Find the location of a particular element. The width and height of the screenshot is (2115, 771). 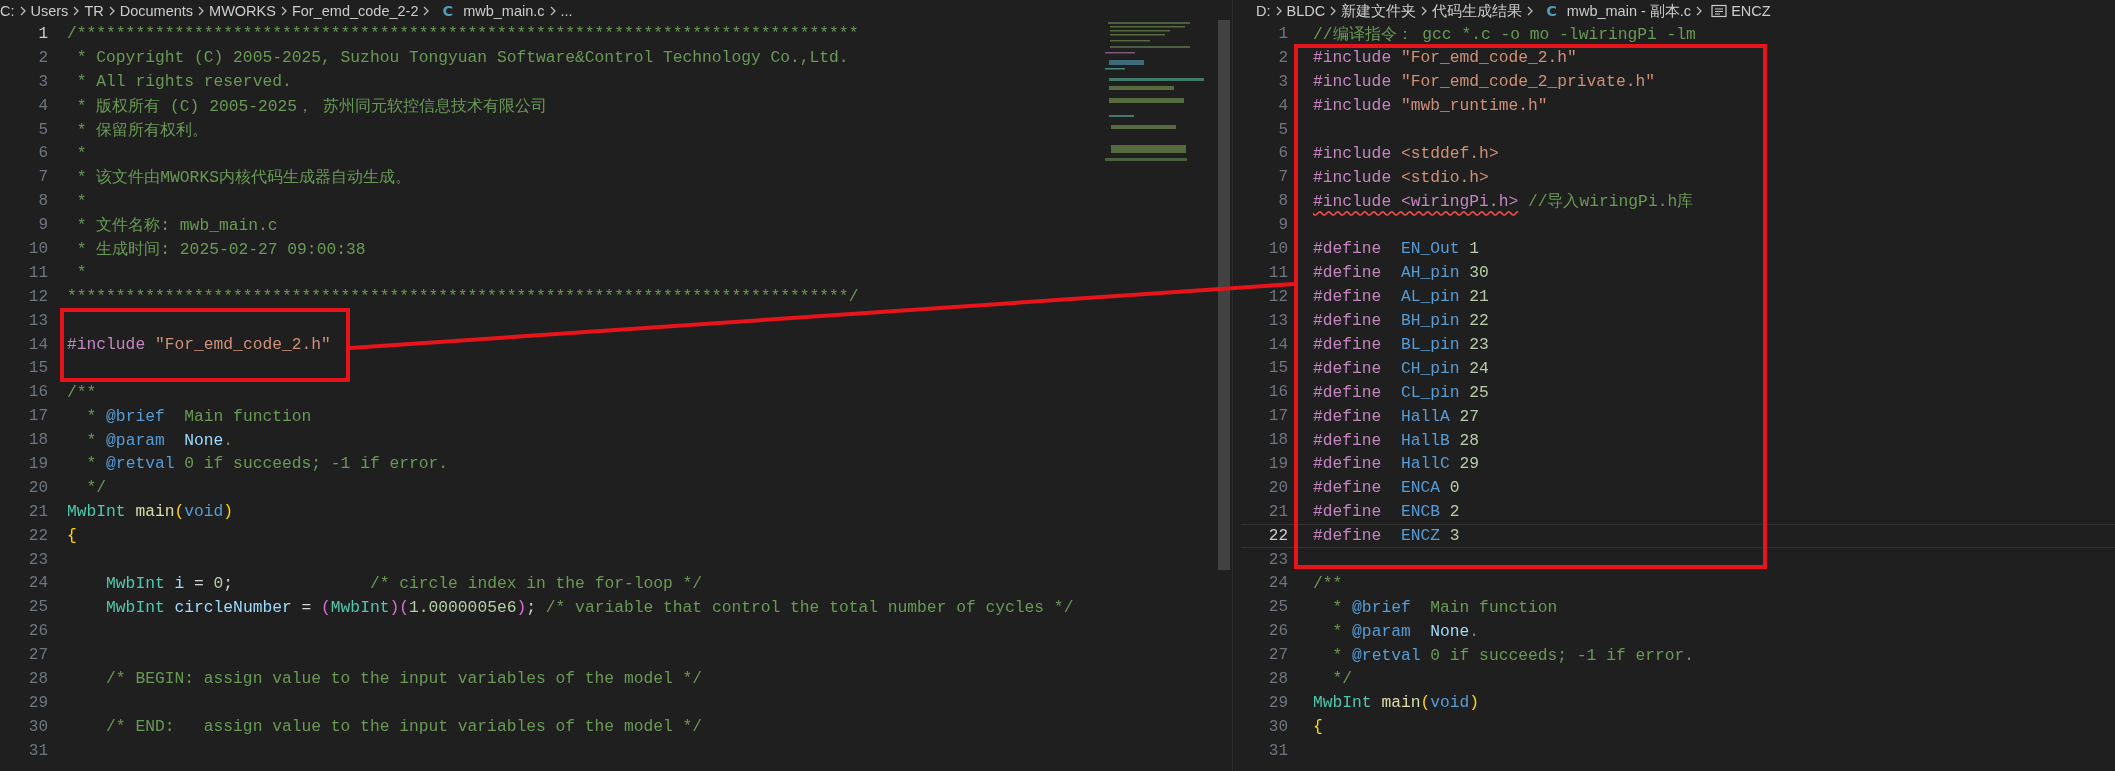

code-line: #define HallA 27 is located at coordinates (1396, 416).